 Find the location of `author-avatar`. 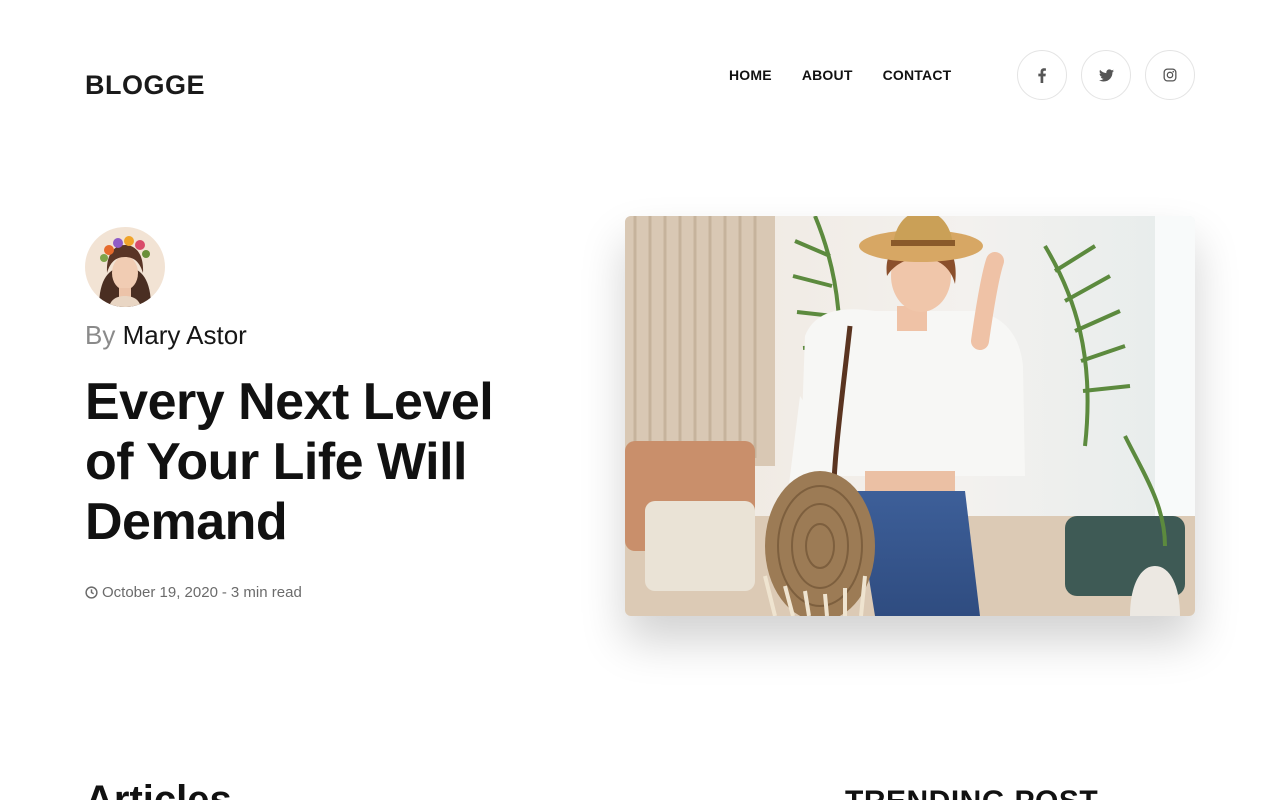

author-avatar is located at coordinates (125, 267).